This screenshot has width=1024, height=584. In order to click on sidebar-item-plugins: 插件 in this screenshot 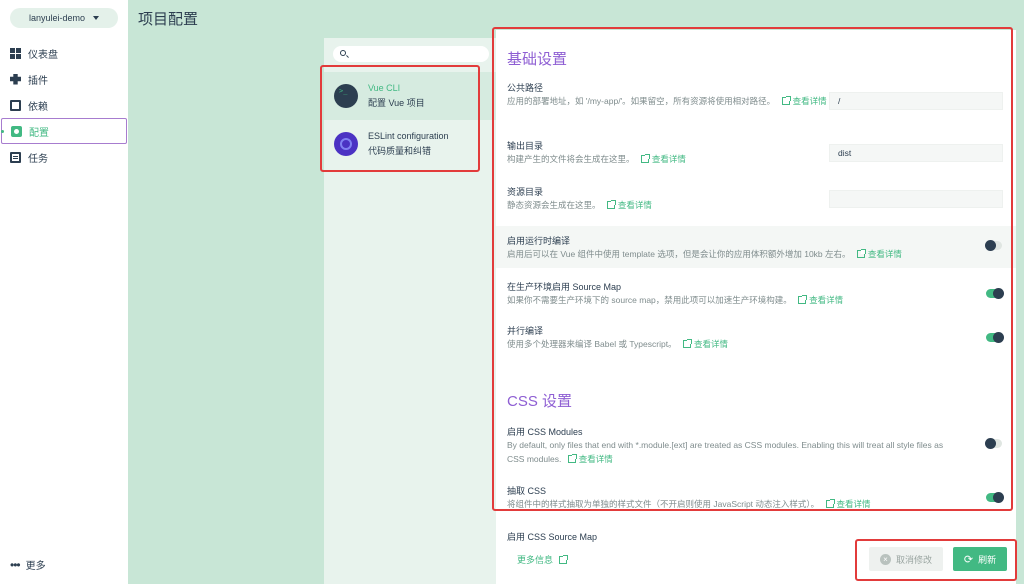, I will do `click(64, 79)`.